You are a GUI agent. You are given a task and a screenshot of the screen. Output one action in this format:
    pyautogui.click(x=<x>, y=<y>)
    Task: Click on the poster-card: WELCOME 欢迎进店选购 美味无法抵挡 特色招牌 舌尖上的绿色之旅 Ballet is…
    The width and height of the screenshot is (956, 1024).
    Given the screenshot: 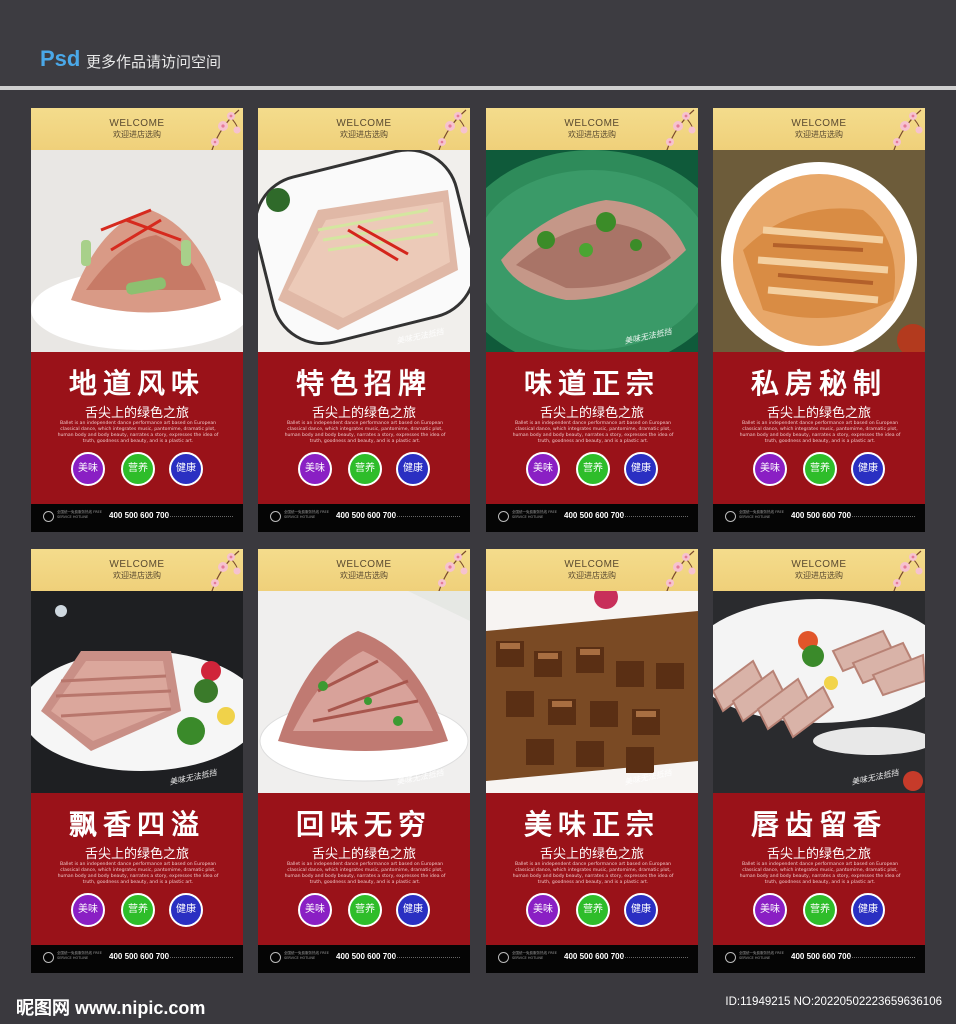 What is the action you would take?
    pyautogui.click(x=364, y=320)
    